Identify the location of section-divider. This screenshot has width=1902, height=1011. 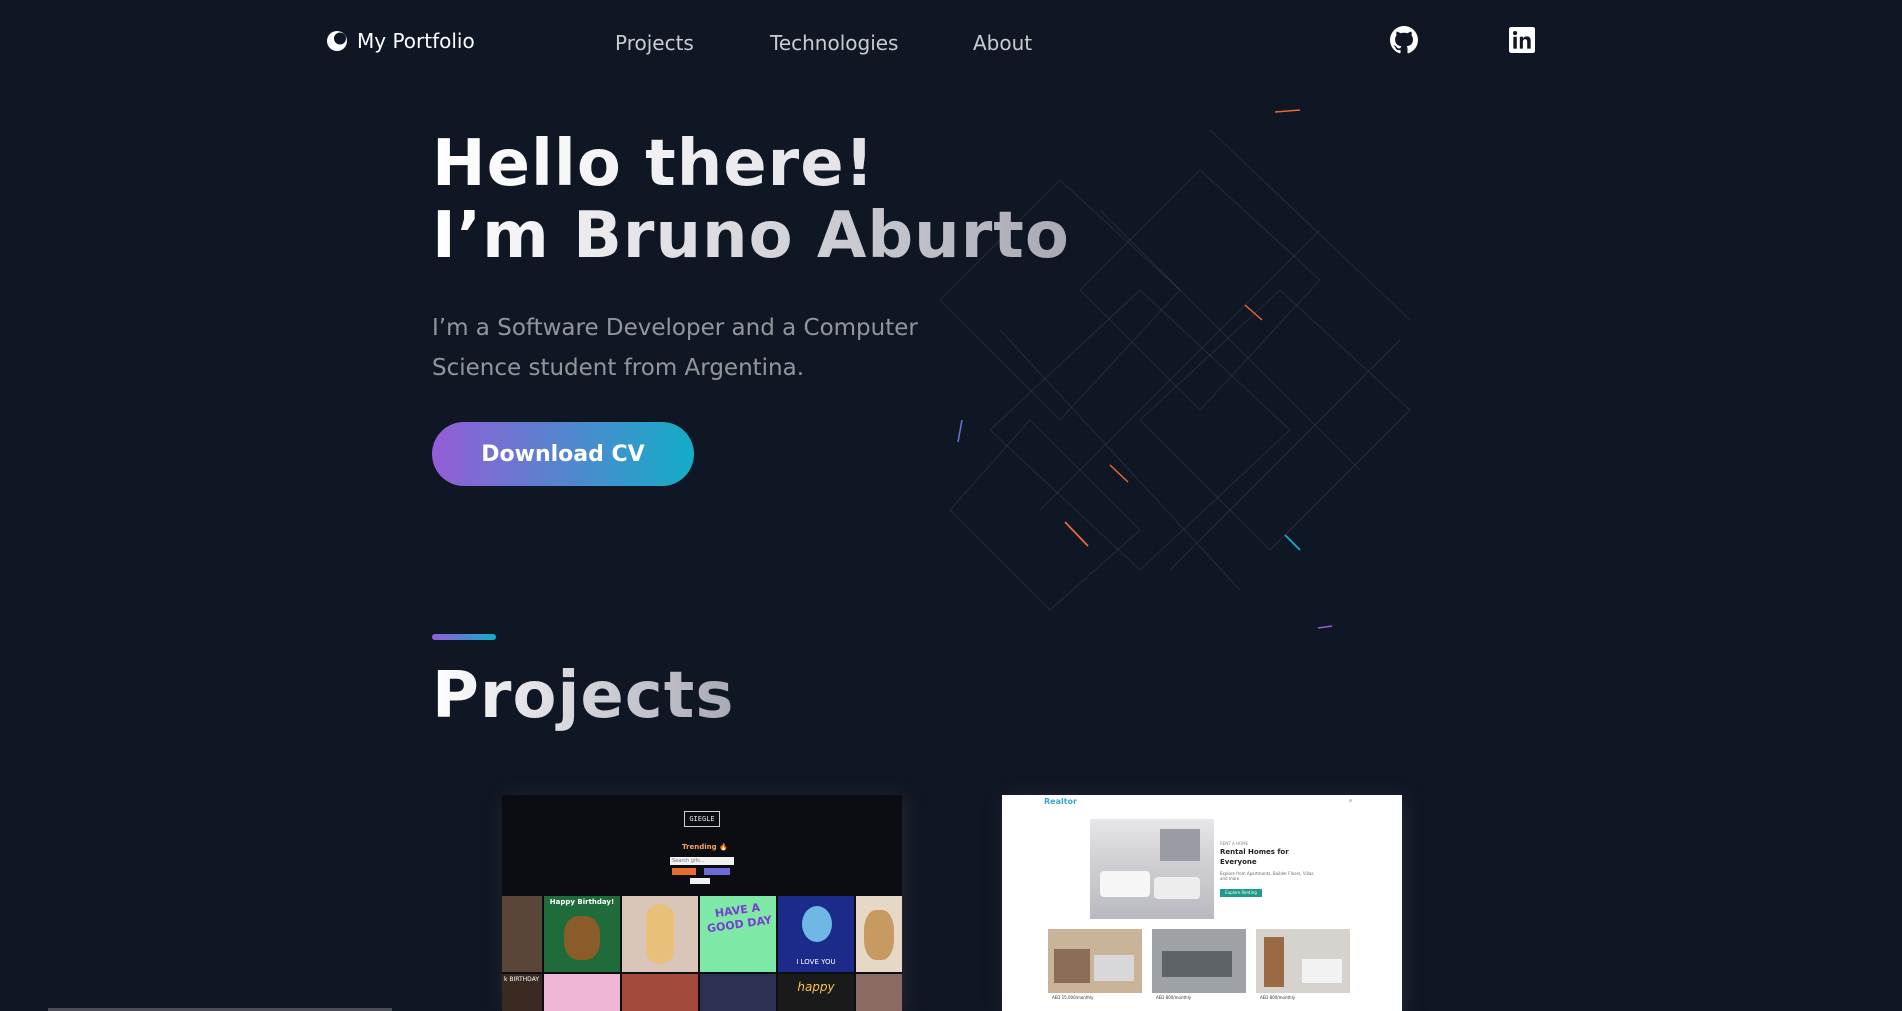
(464, 637).